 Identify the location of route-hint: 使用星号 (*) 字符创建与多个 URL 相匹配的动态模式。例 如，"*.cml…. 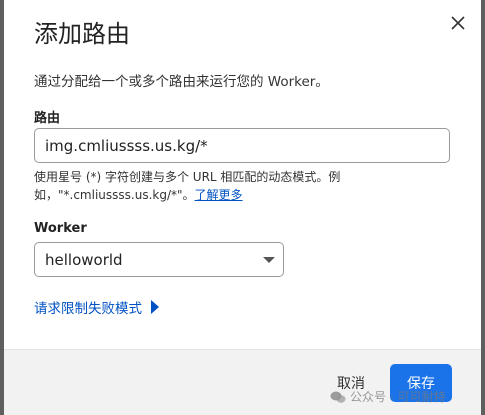
(246, 186).